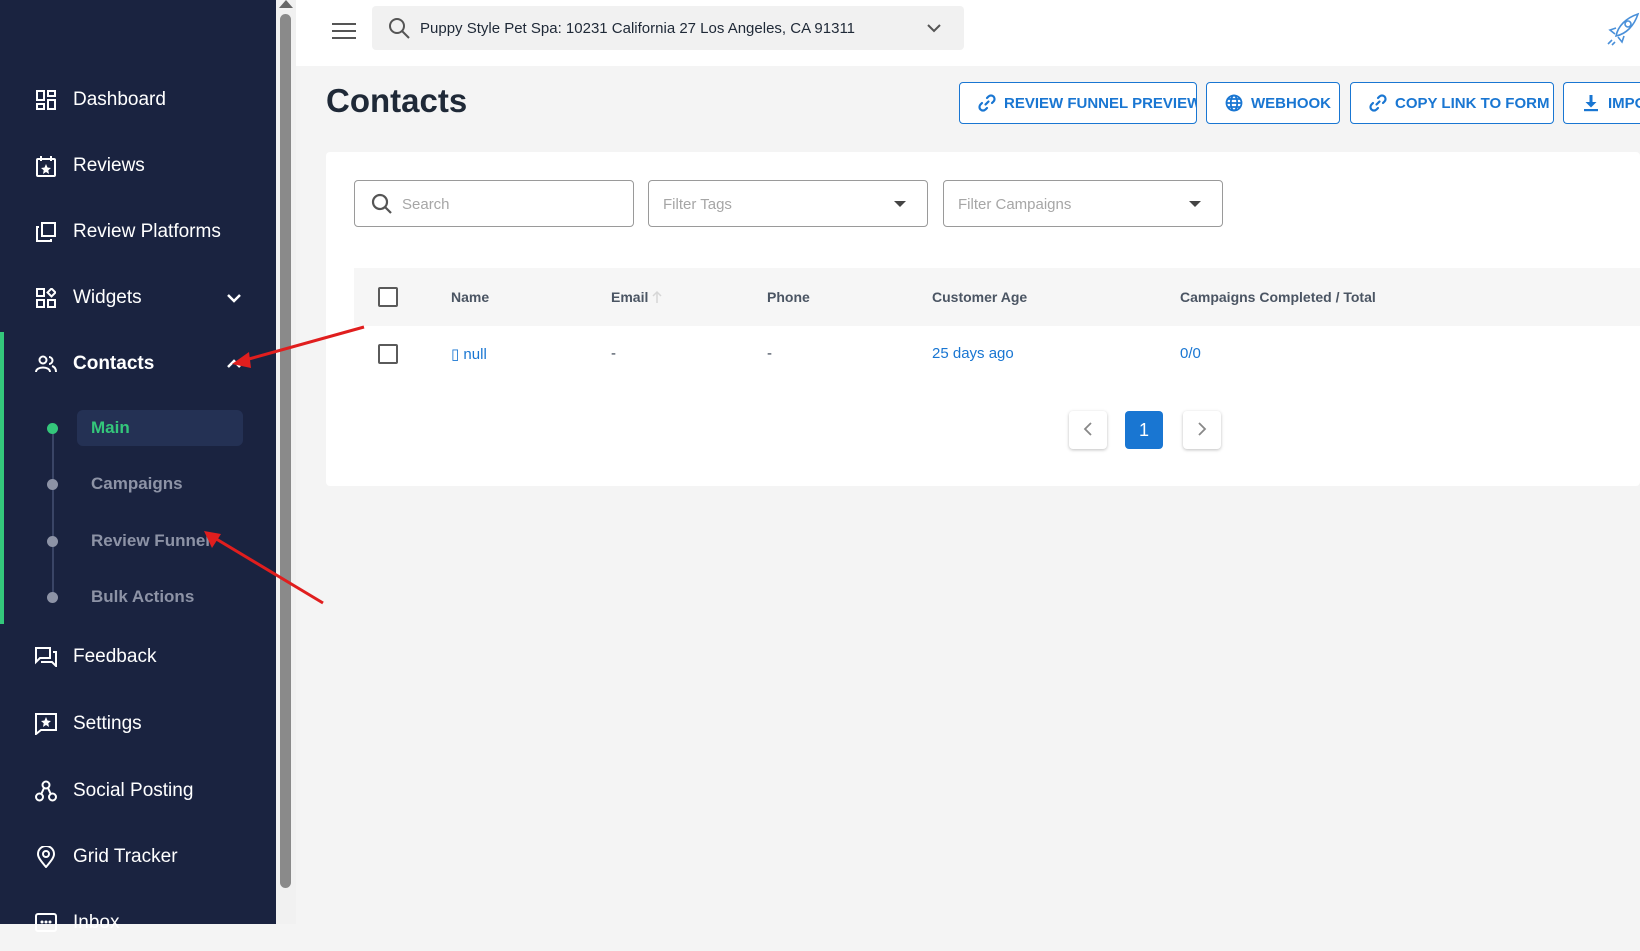 The image size is (1640, 951). I want to click on sidebar-item-reviews: Reviews, so click(138, 166).